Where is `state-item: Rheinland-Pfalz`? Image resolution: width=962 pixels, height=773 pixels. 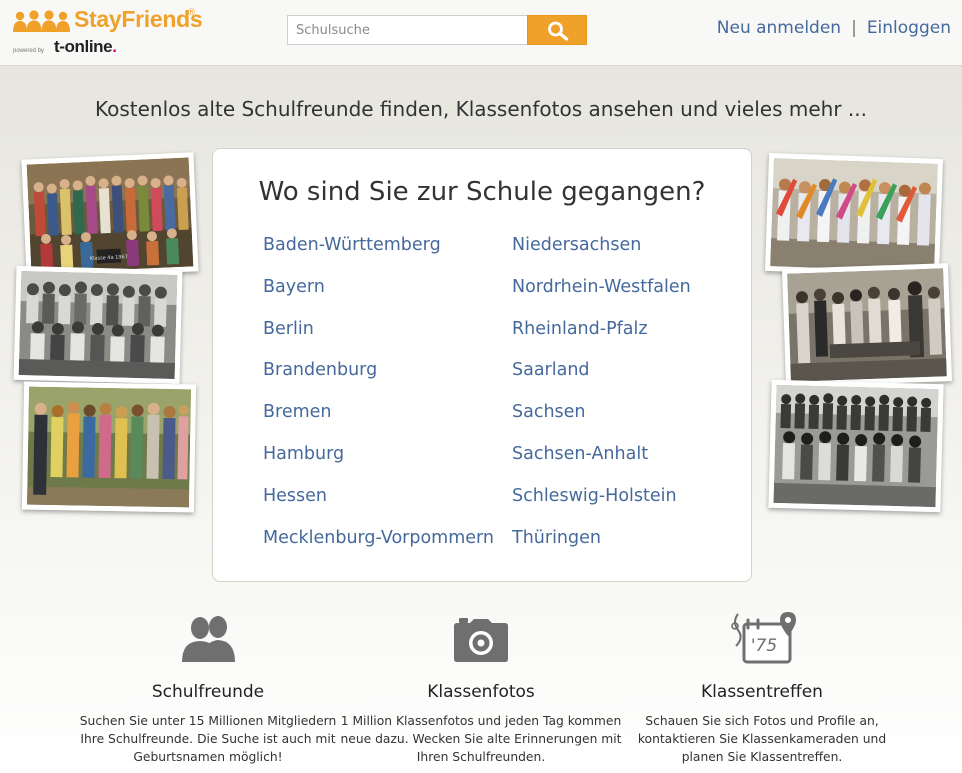
state-item: Rheinland-Pfalz is located at coordinates (601, 340).